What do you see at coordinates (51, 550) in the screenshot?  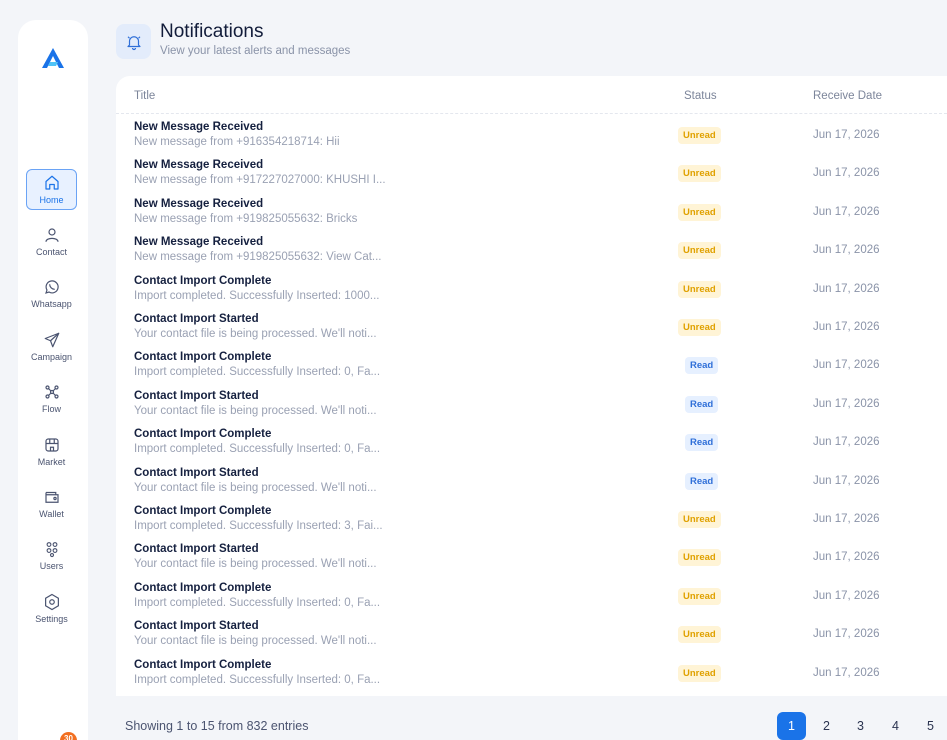 I see `users-icon` at bounding box center [51, 550].